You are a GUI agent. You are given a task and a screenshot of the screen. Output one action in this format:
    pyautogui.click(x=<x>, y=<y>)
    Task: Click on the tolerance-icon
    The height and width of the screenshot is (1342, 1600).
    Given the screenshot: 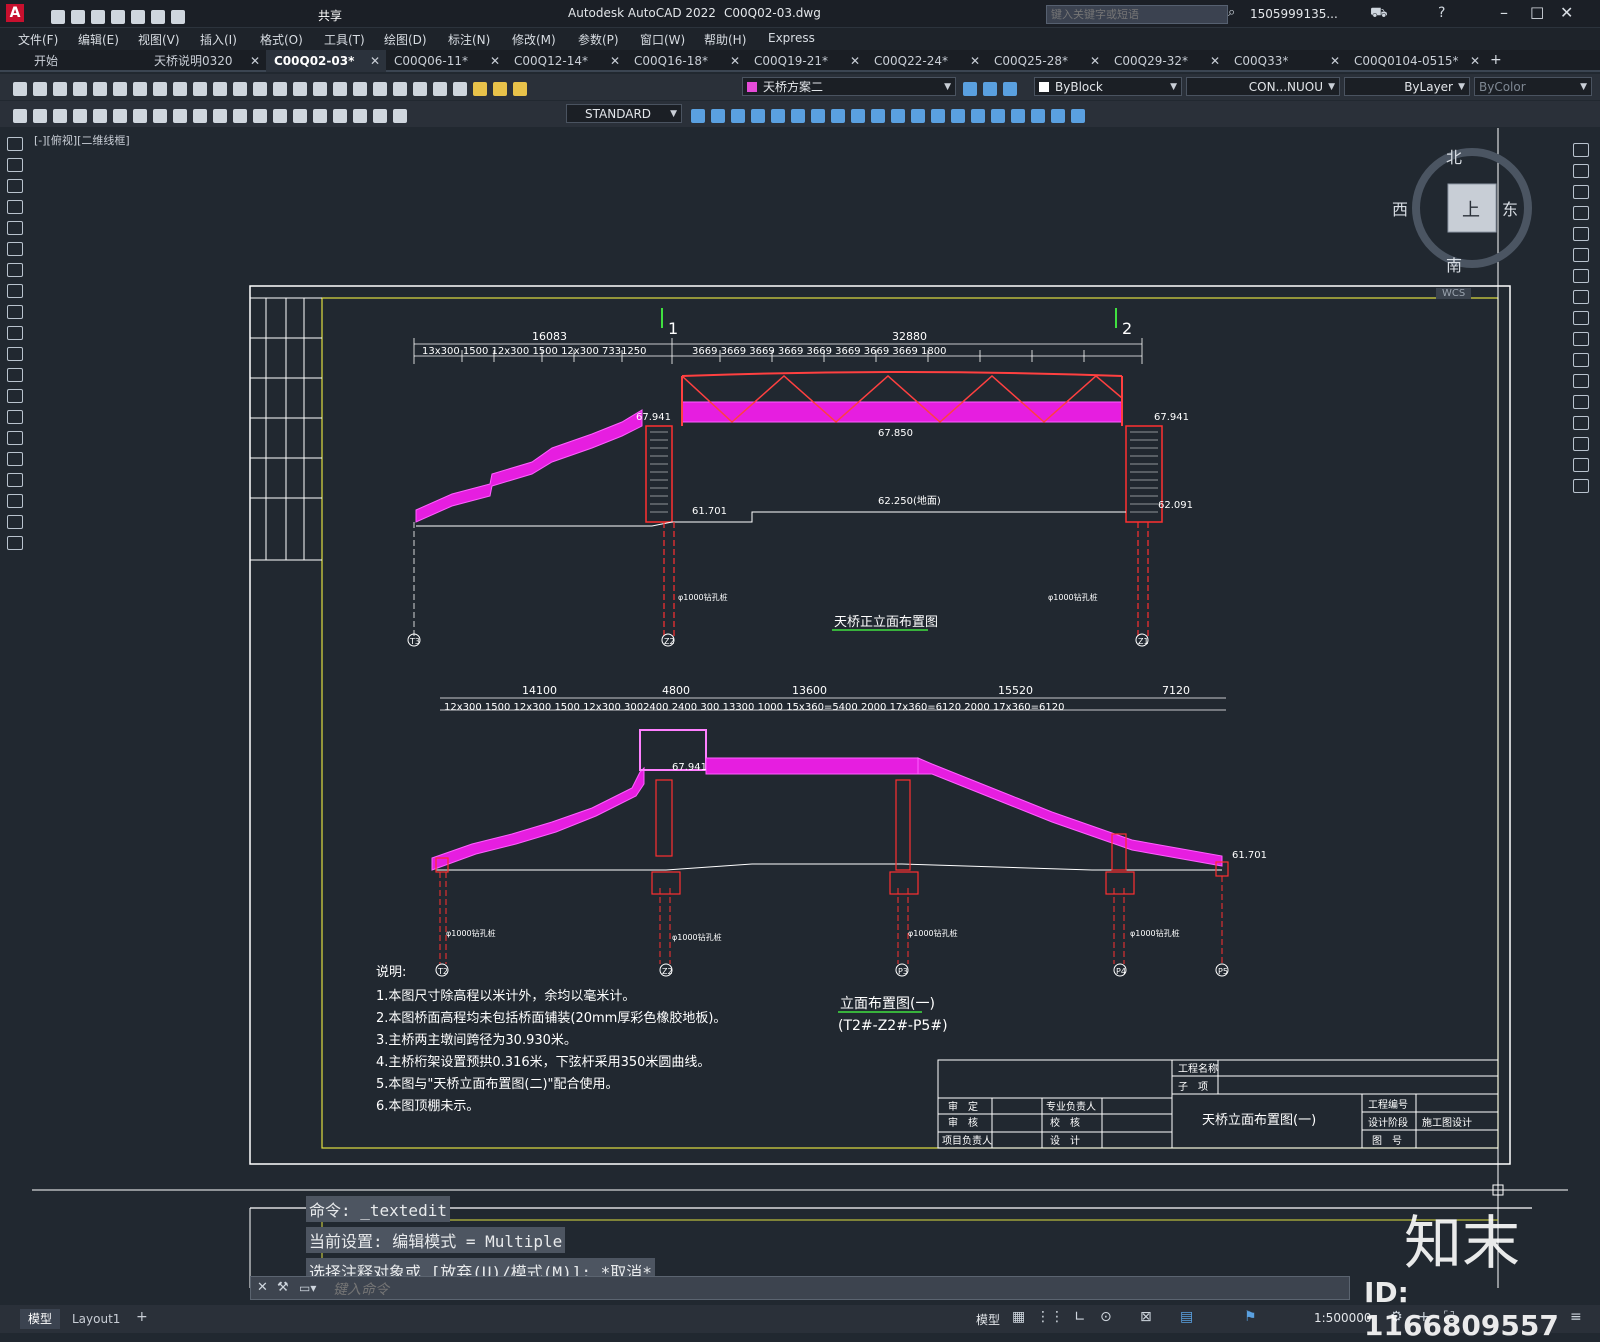 What is the action you would take?
    pyautogui.click(x=280, y=115)
    